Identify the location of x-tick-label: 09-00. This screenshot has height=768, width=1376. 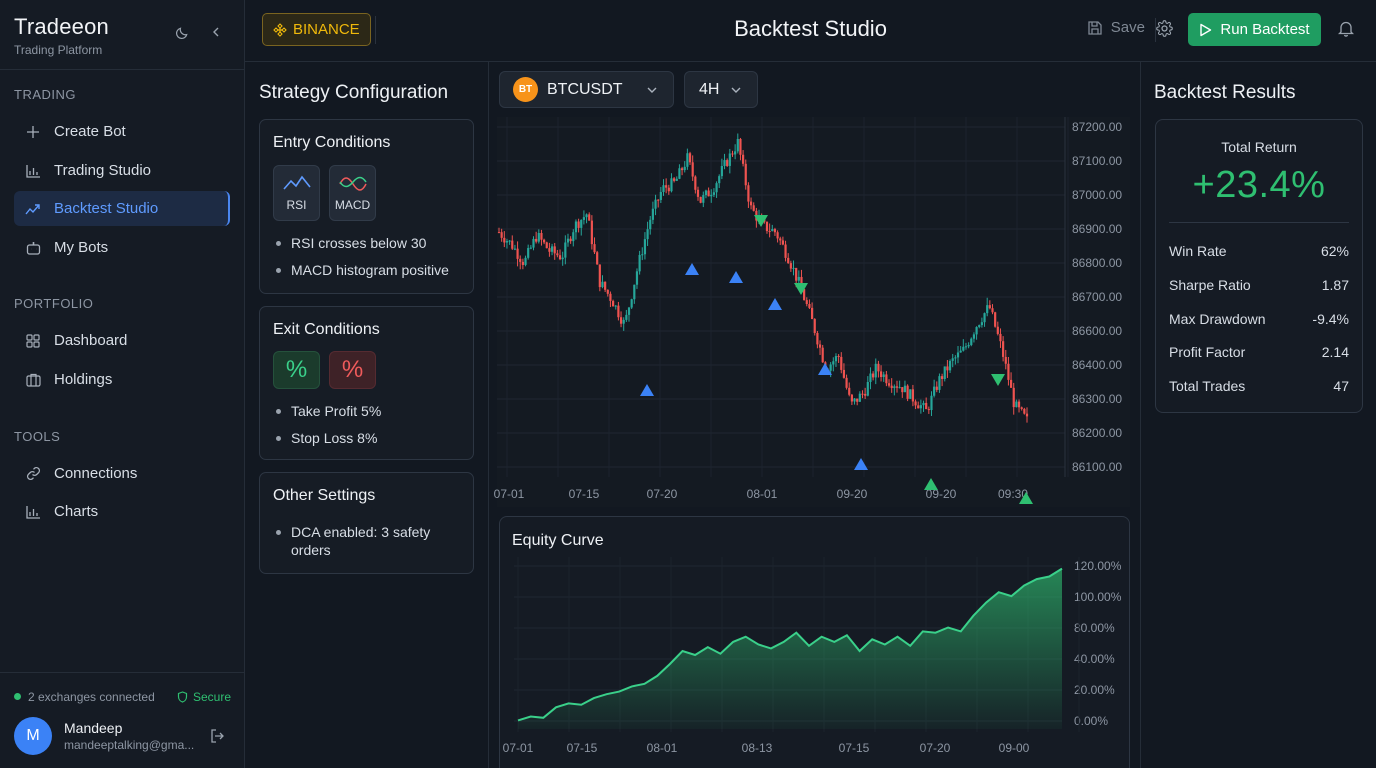
(1014, 748).